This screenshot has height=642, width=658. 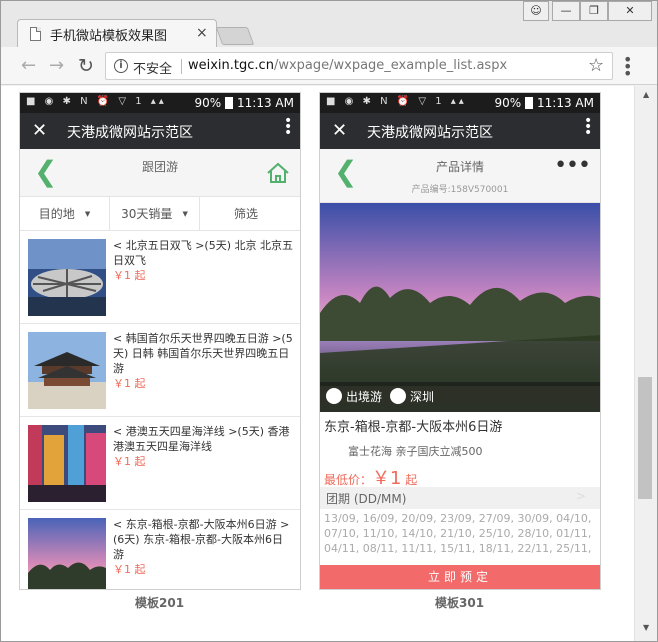 I want to click on page-icon, so click(x=35, y=34).